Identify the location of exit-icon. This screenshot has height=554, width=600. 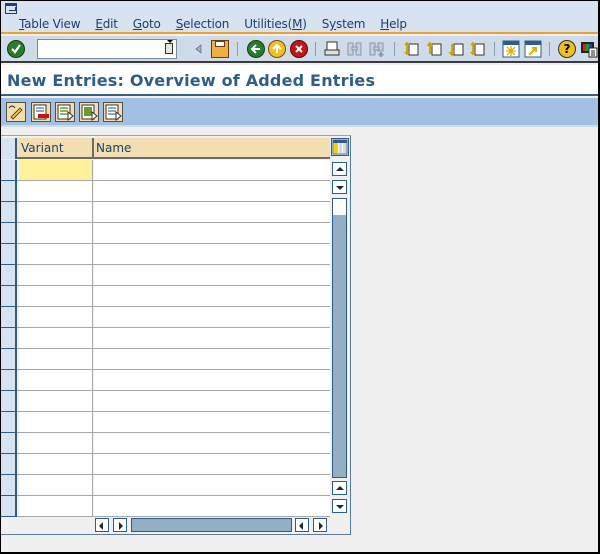
(277, 49).